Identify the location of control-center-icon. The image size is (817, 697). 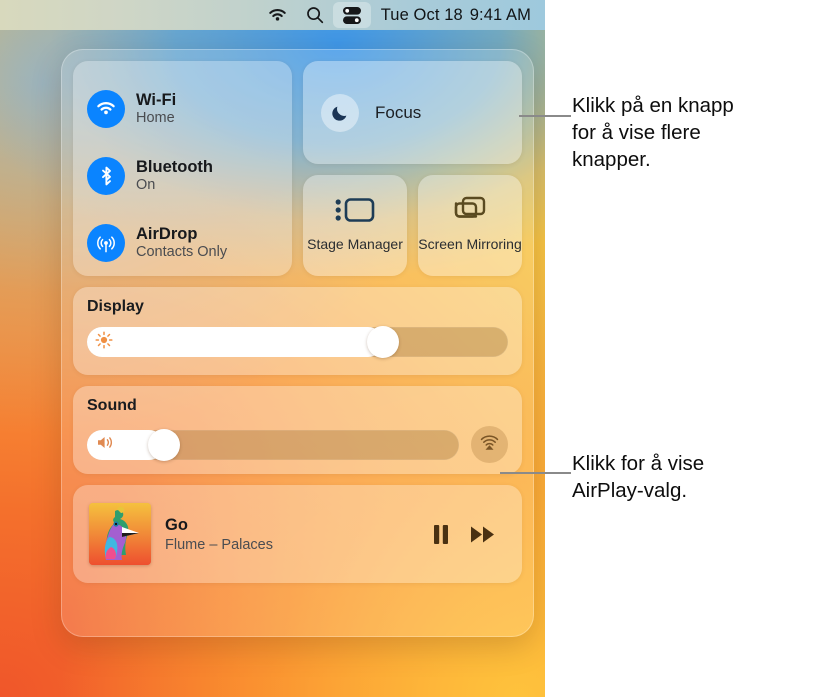
(351, 15).